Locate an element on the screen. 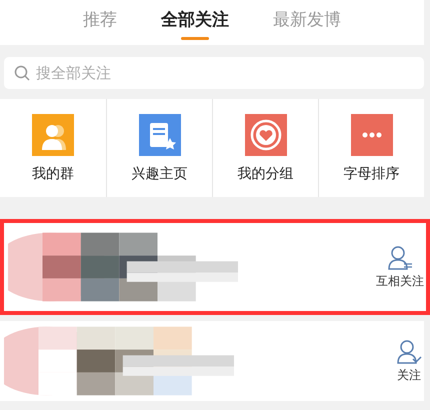 This screenshot has width=430, height=410. tab: 全部关注 is located at coordinates (195, 22).